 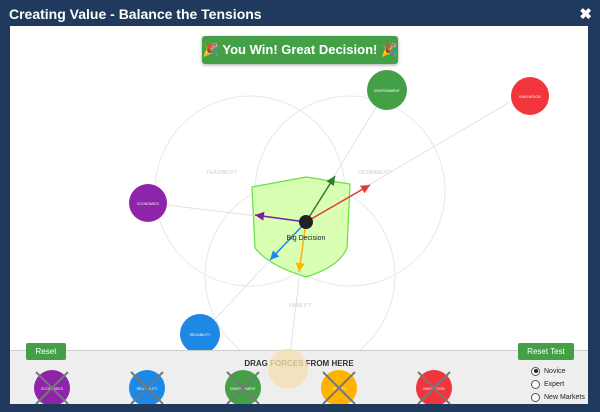 I want to click on win-banner: 🎉 You Win! Great Decision! 🎉, so click(x=300, y=50).